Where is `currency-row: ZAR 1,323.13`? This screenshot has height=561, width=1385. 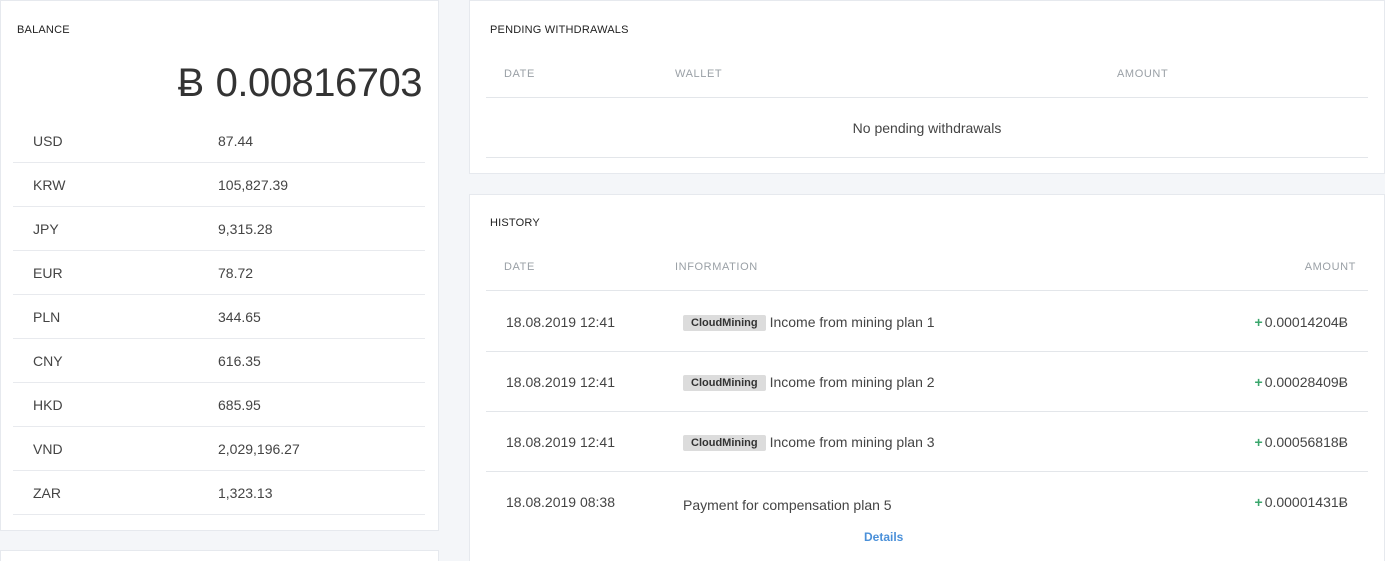
currency-row: ZAR 1,323.13 is located at coordinates (219, 493).